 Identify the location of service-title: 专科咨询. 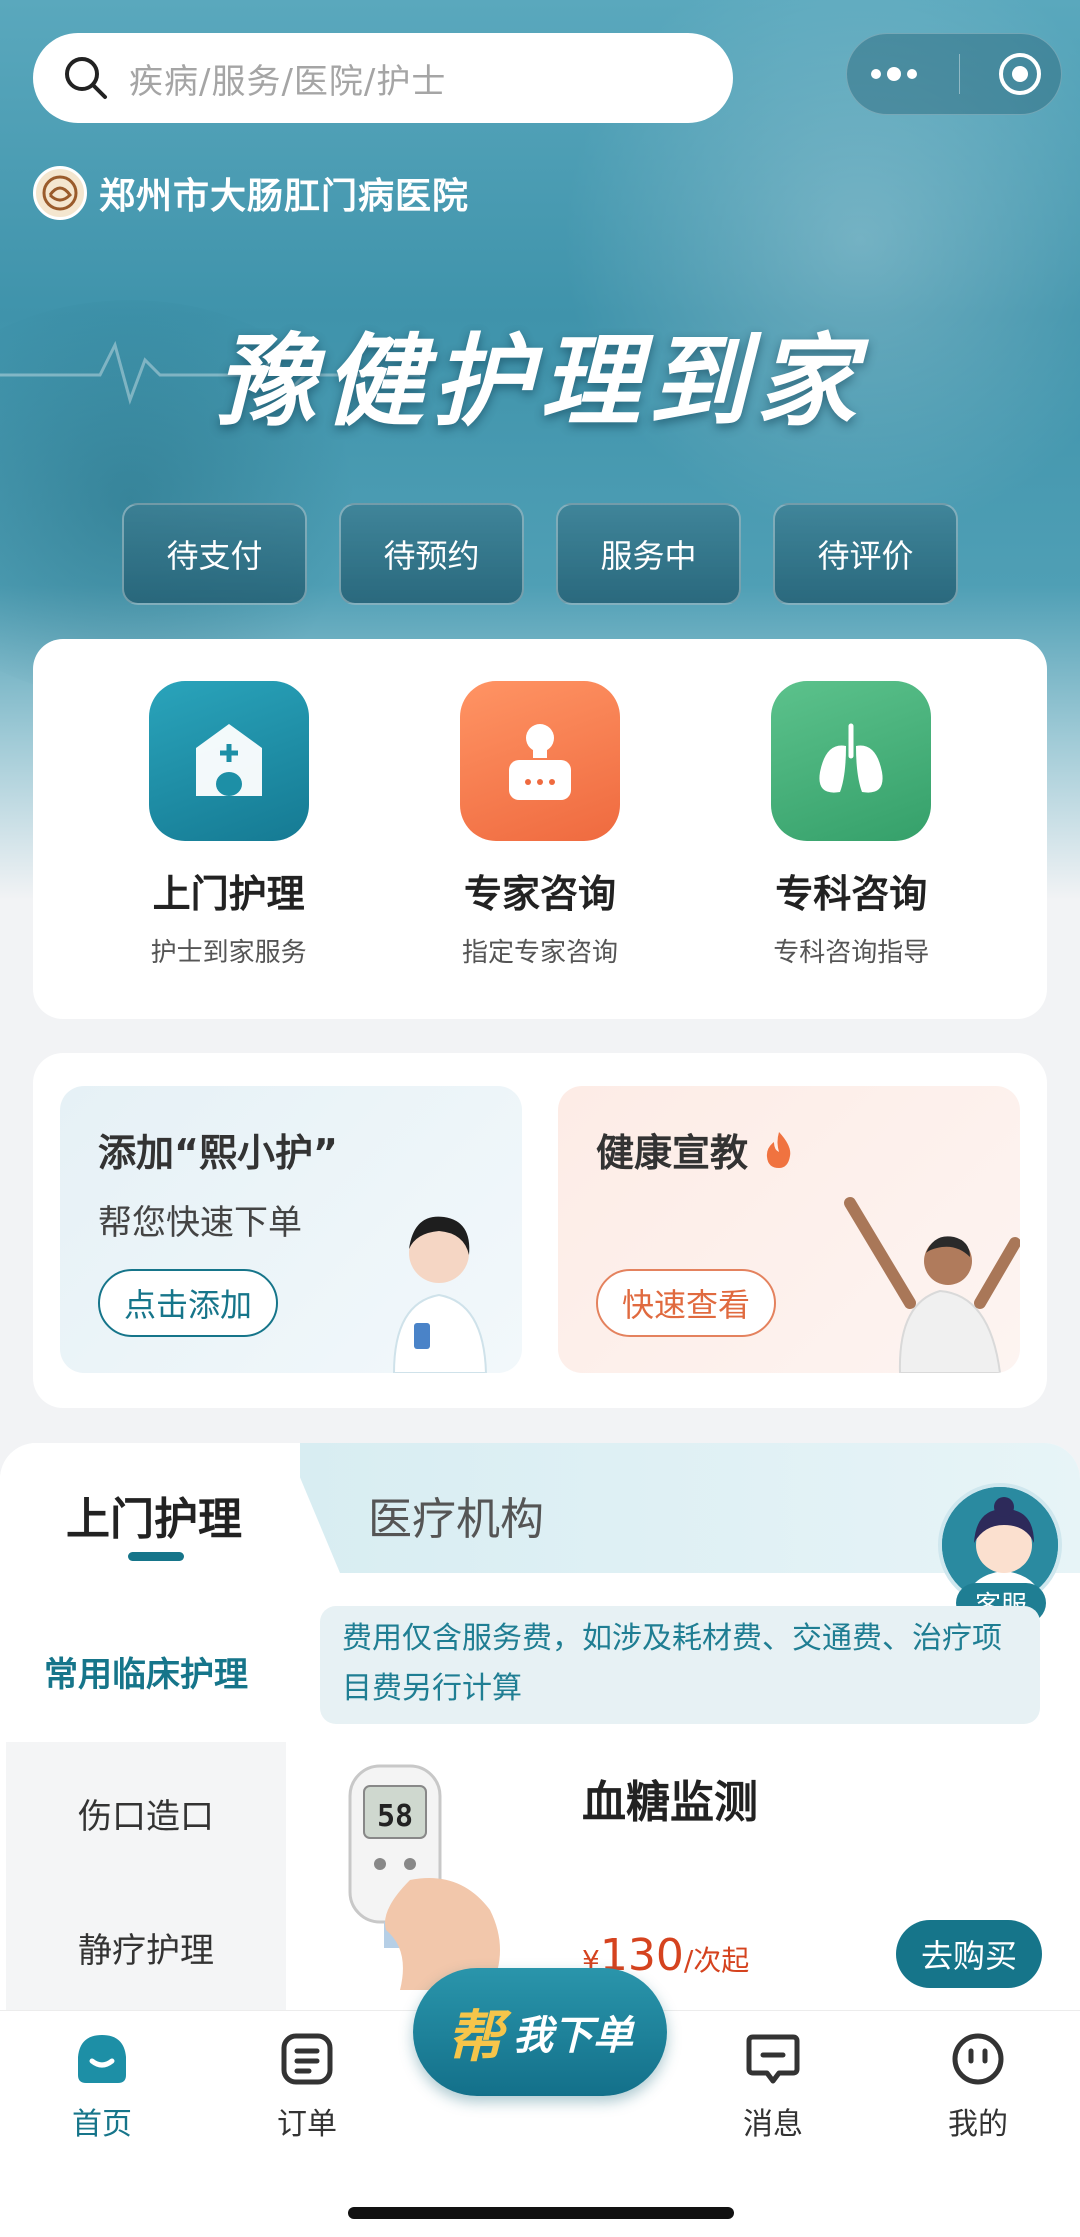
(851, 894).